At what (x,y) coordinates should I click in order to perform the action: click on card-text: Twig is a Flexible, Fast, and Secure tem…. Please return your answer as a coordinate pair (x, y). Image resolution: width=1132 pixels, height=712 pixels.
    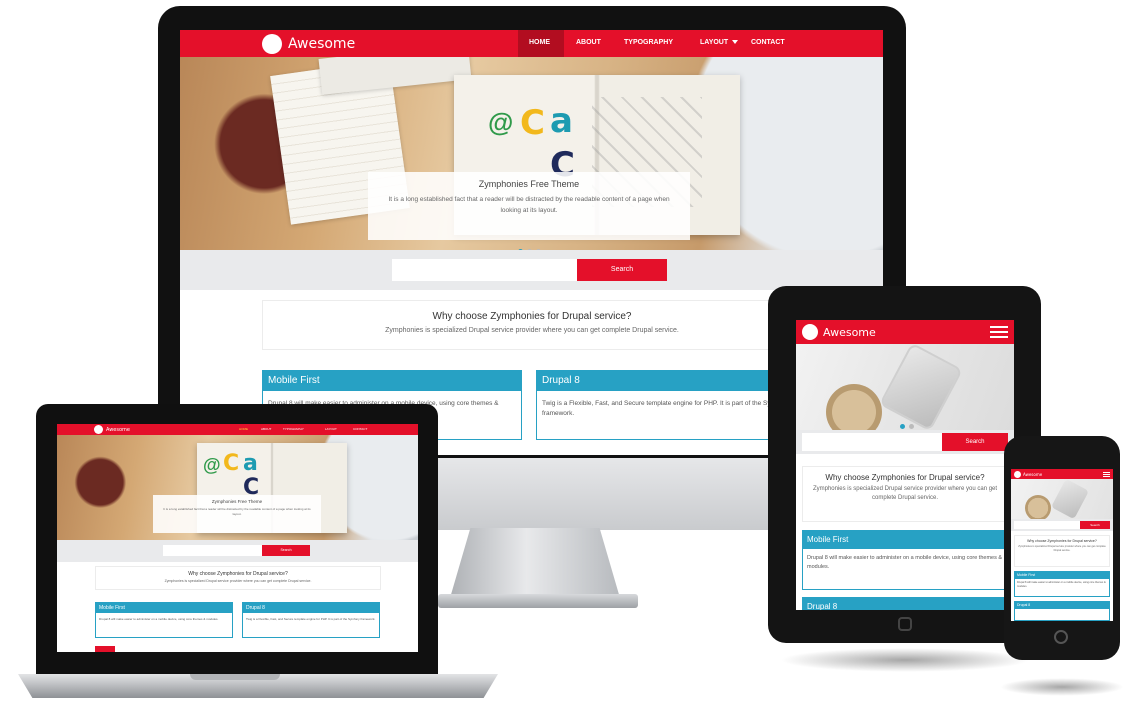
    Looking at the image, I should click on (311, 619).